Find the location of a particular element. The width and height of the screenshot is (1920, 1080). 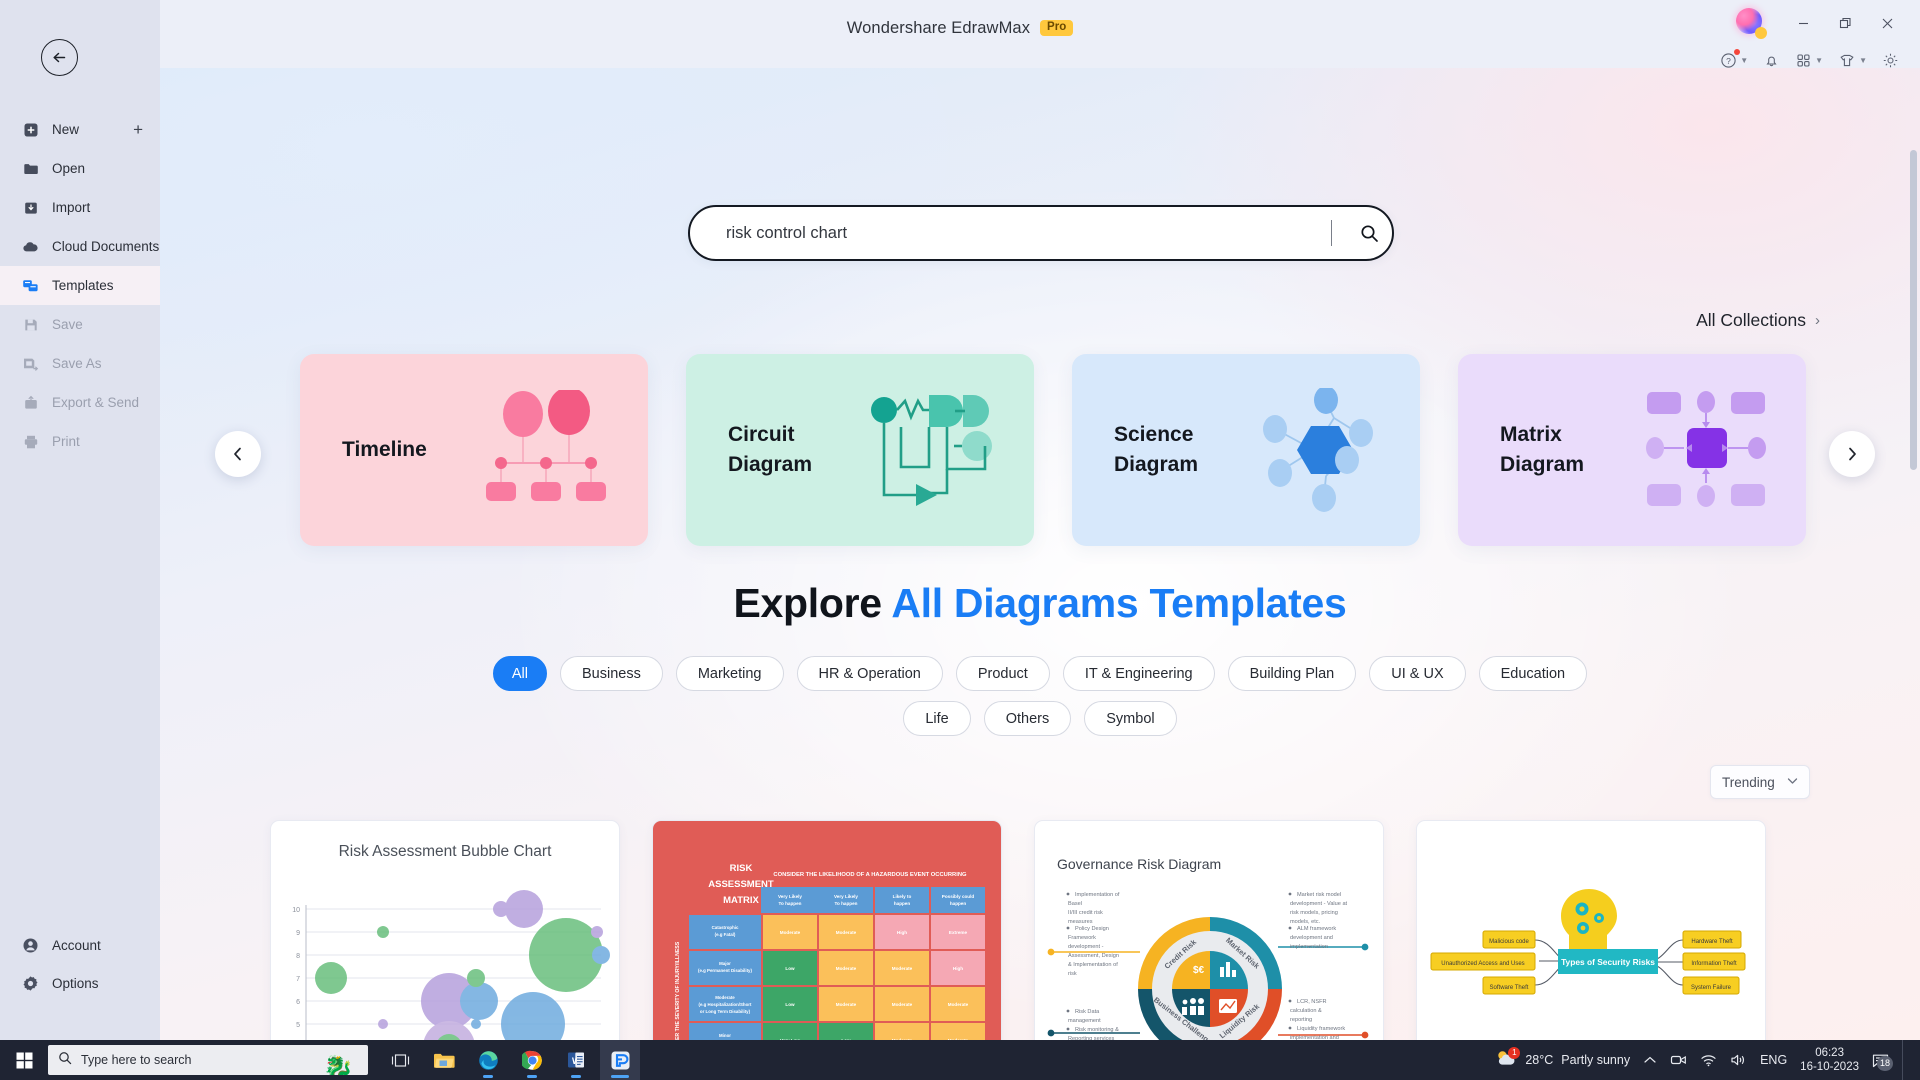

chip-product: Product is located at coordinates (1002, 673).